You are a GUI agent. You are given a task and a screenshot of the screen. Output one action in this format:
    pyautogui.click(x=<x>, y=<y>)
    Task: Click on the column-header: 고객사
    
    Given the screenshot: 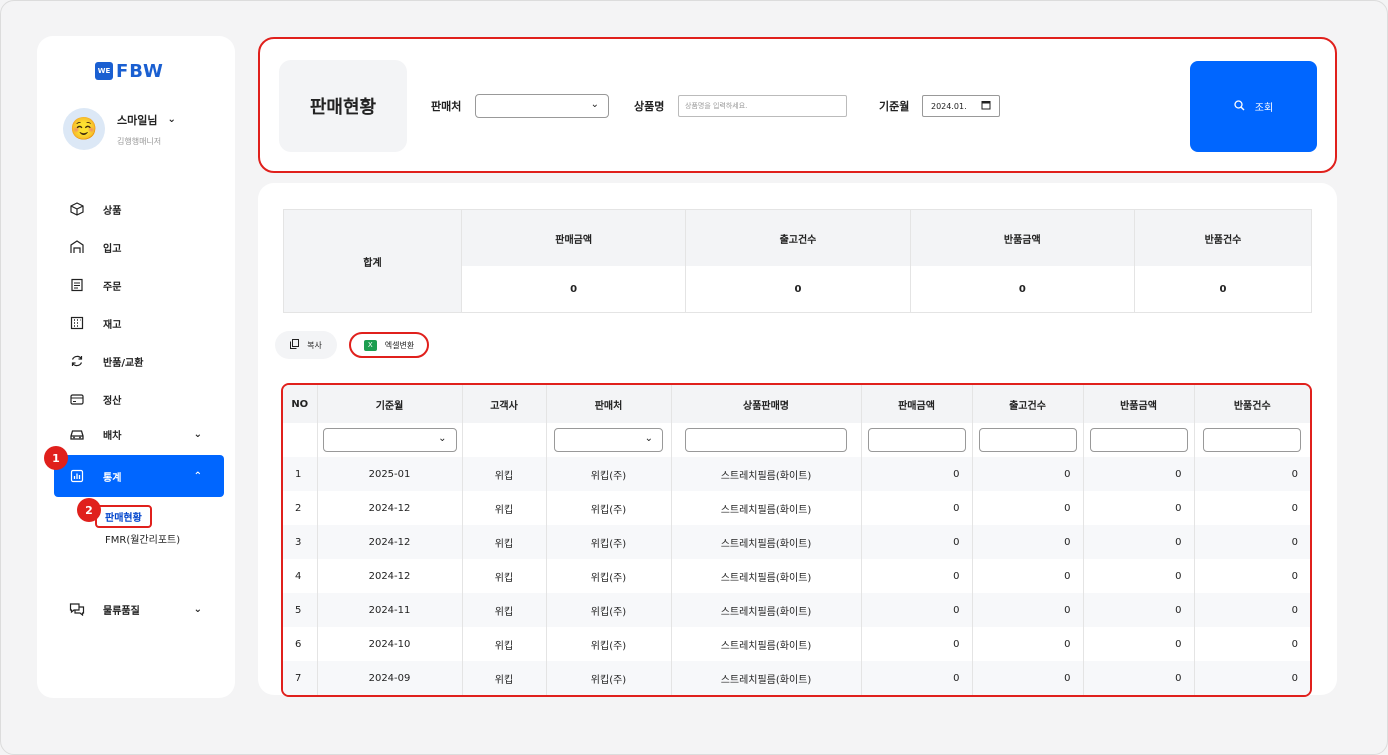 What is the action you would take?
    pyautogui.click(x=504, y=404)
    